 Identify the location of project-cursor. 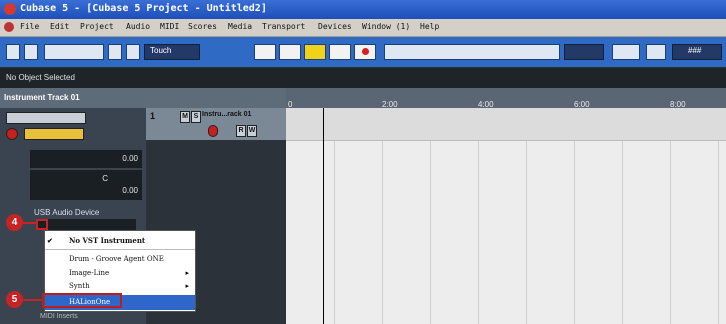
(323, 216).